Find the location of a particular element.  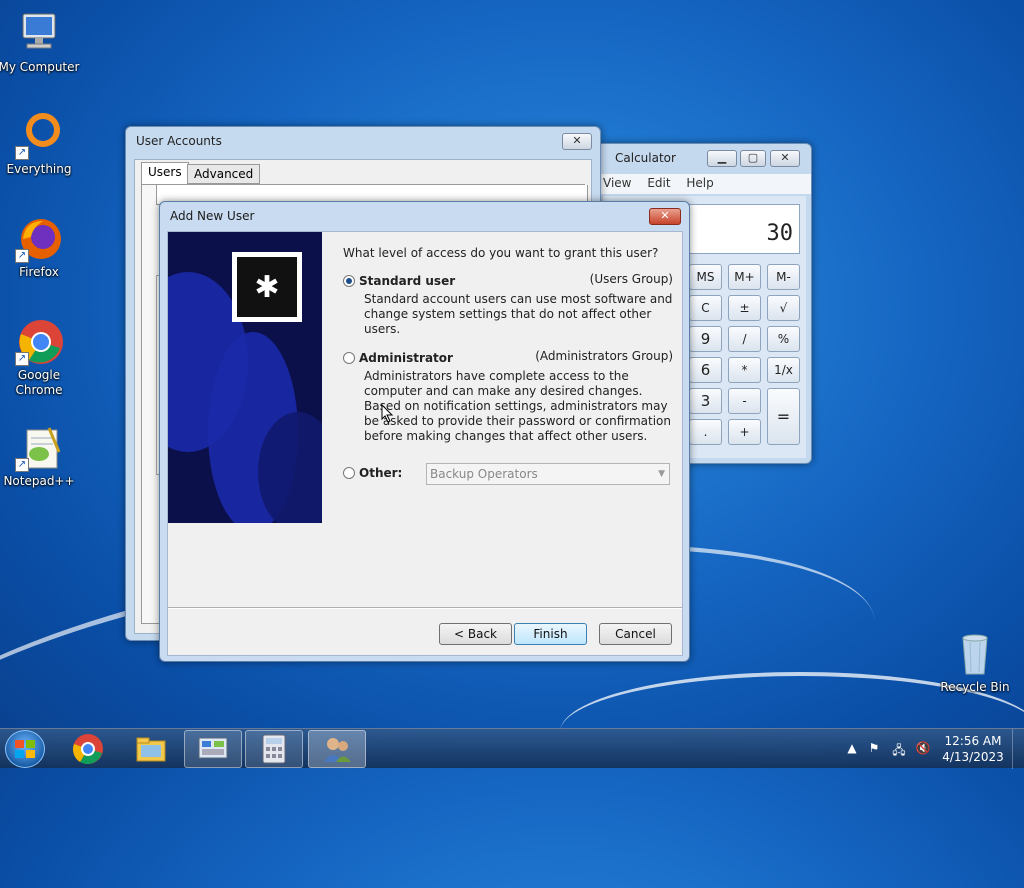

radio-other is located at coordinates (349, 473).